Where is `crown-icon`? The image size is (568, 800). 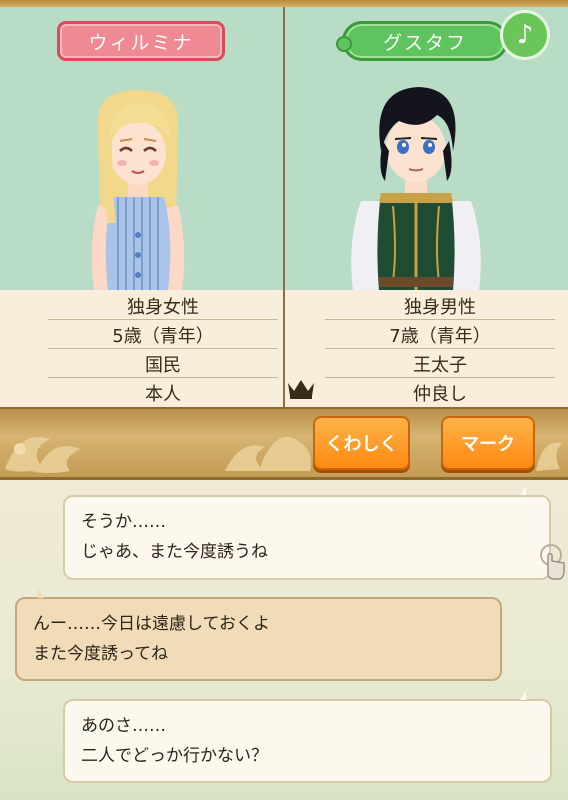
crown-icon is located at coordinates (301, 389).